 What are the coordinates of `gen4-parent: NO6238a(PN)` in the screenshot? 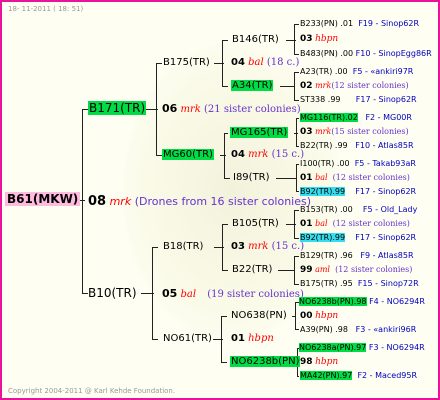 It's located at (326, 347).